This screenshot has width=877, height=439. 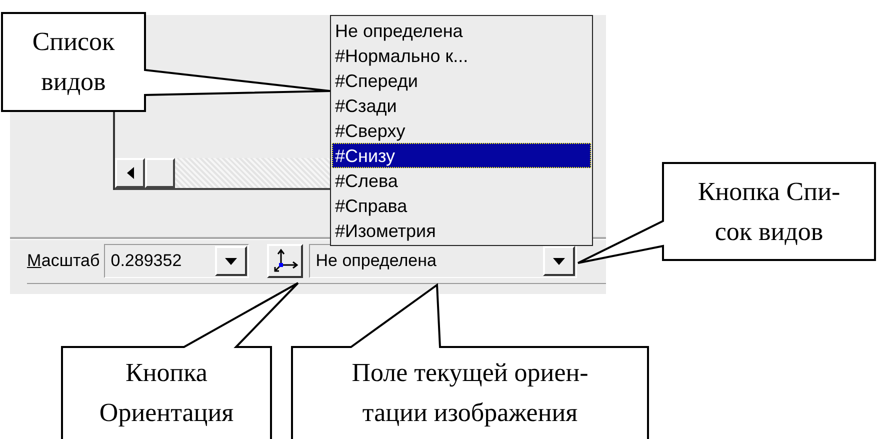 I want to click on callout-text: Поле текущей ориен- тации изображения, so click(x=470, y=393).